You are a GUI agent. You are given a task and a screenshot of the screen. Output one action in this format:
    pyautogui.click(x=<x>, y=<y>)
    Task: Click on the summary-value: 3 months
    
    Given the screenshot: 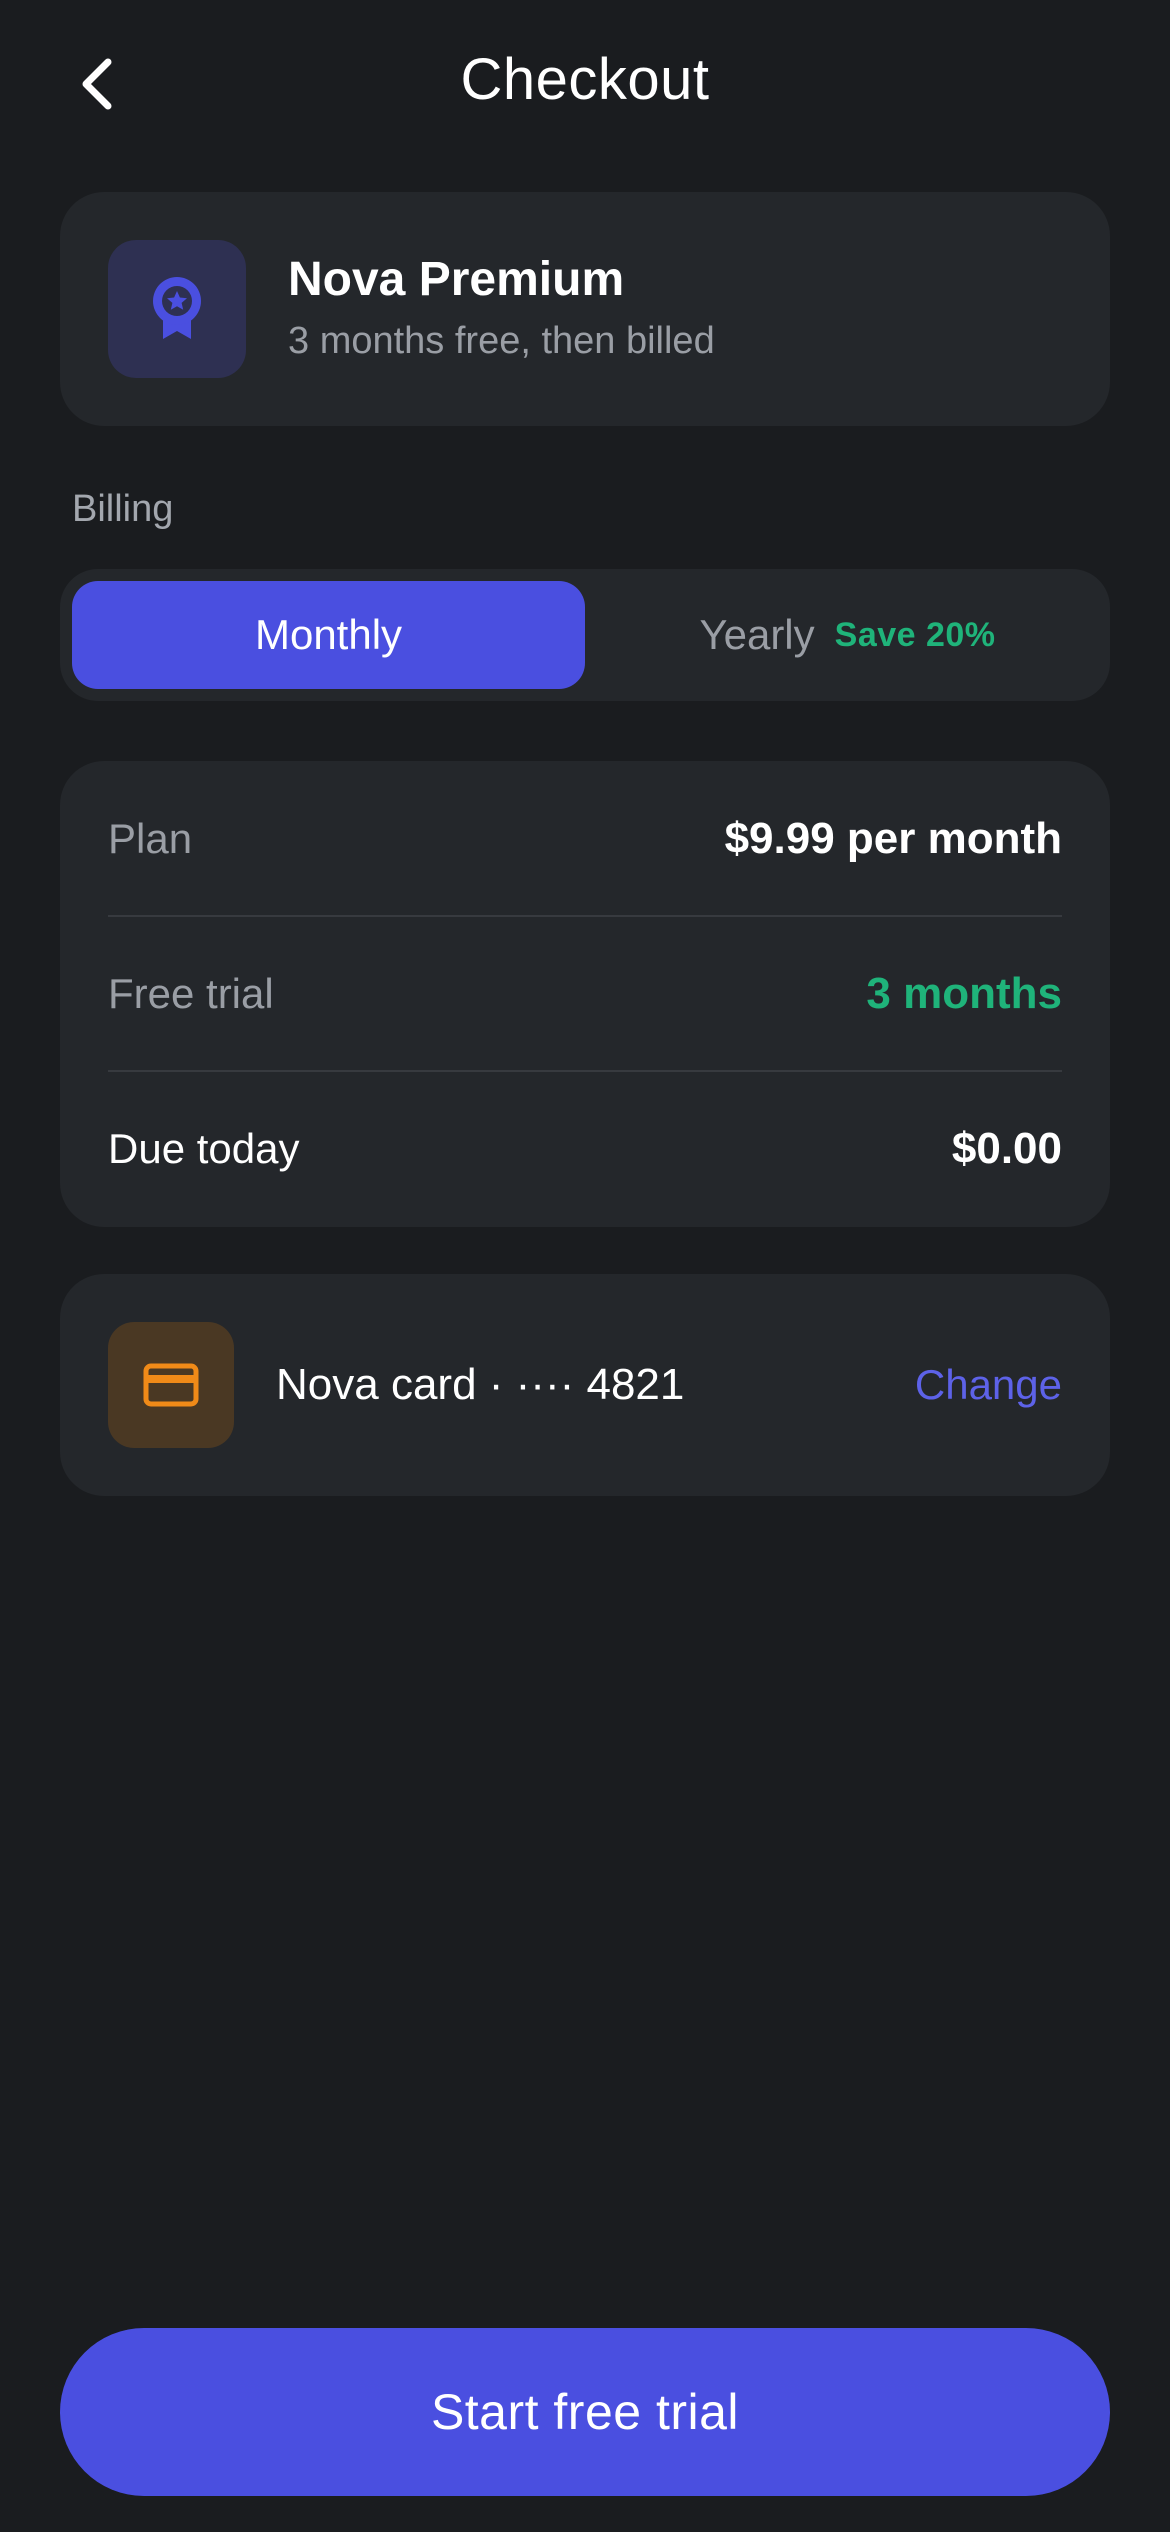 What is the action you would take?
    pyautogui.click(x=964, y=993)
    